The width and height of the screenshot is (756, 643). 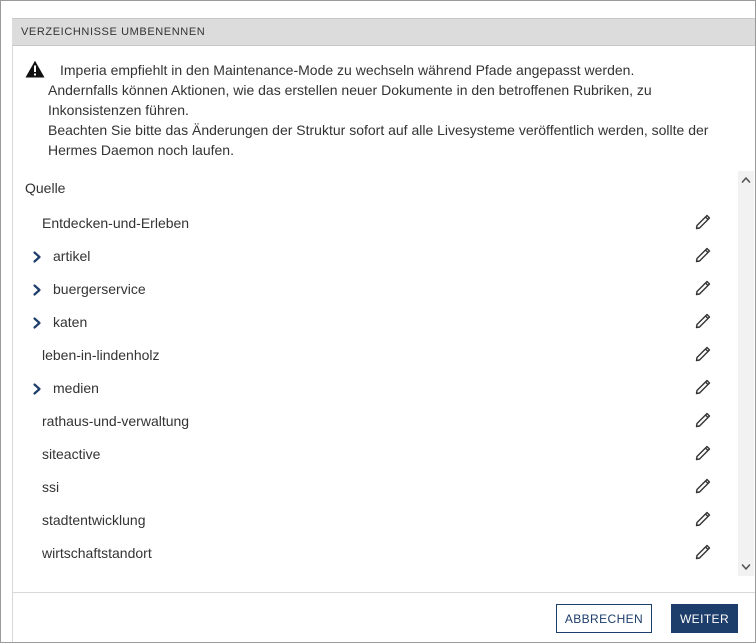 I want to click on tree-row: artikel, so click(x=363, y=256).